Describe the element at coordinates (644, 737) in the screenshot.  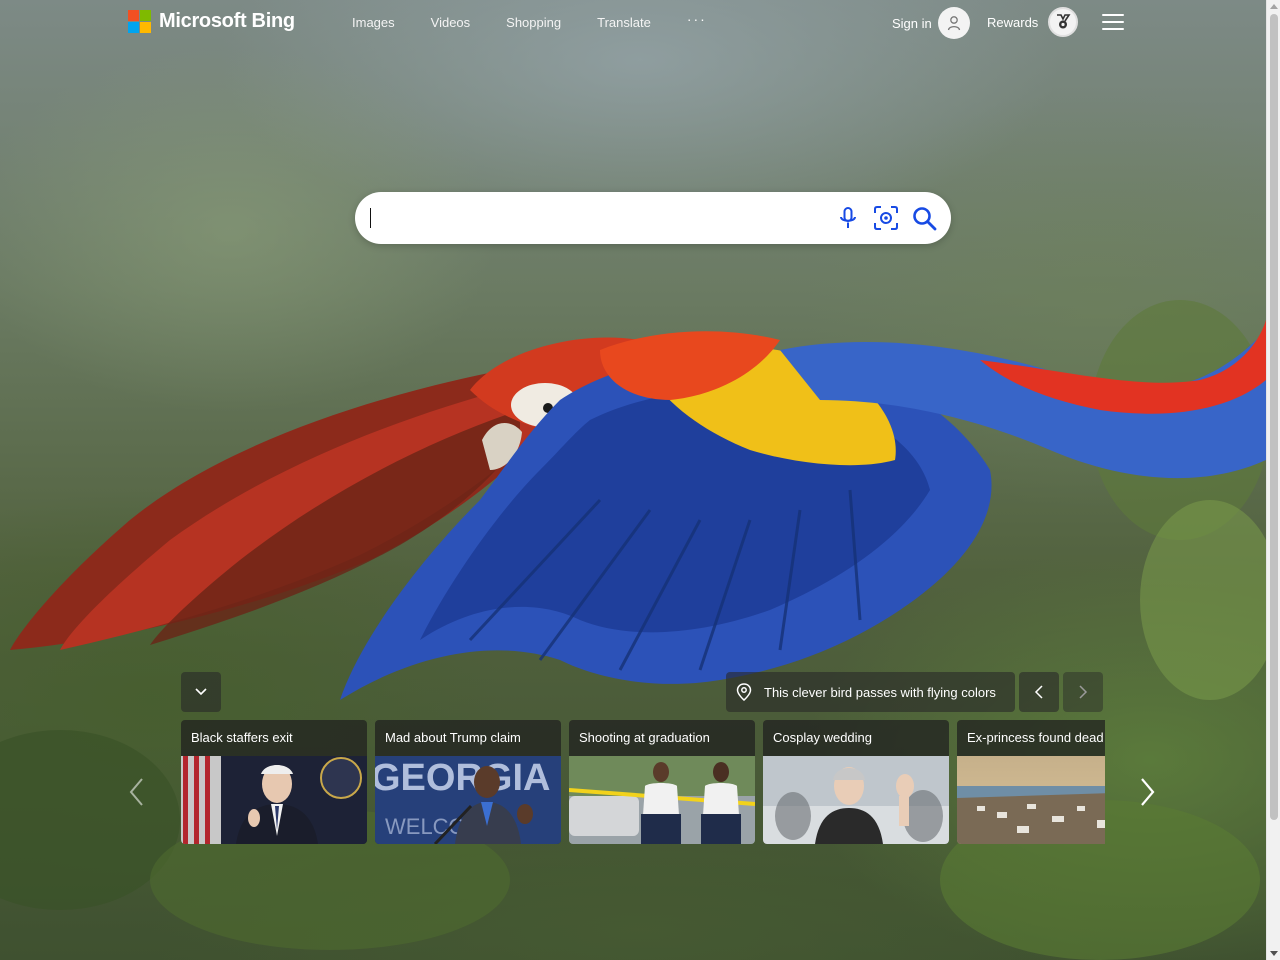
I see `news-card-title: Shooting at graduation` at that location.